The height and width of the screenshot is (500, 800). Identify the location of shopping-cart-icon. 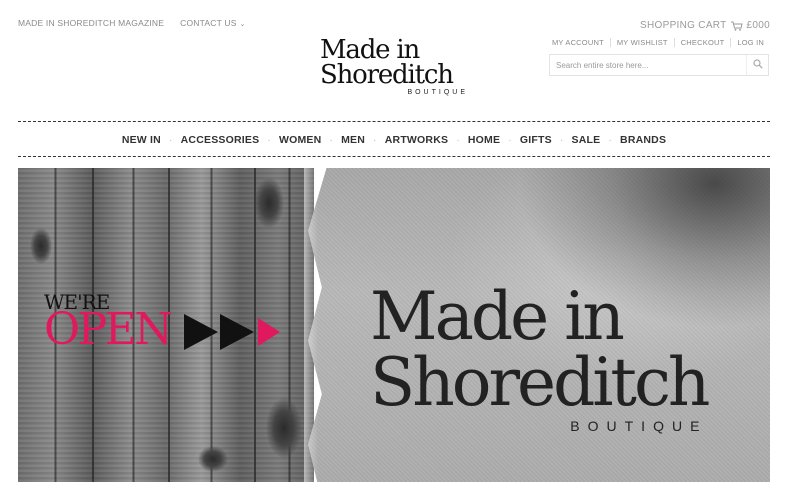
(736, 26).